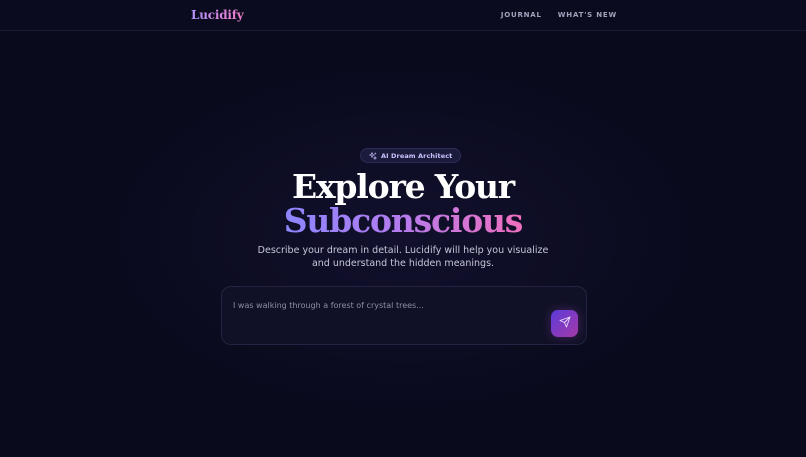  I want to click on hero-title-line-2: Subconscious, so click(403, 220).